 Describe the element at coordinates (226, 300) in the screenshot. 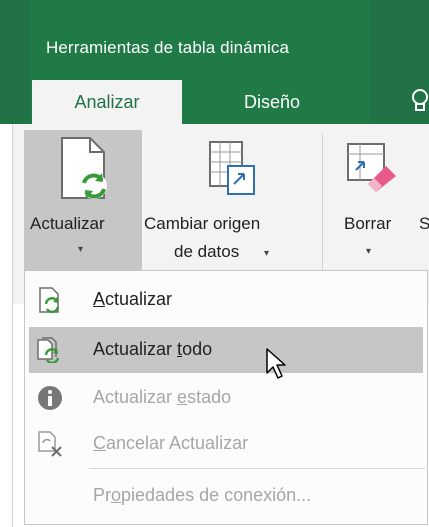

I see `menu-item-actualizar: Actualizar` at that location.